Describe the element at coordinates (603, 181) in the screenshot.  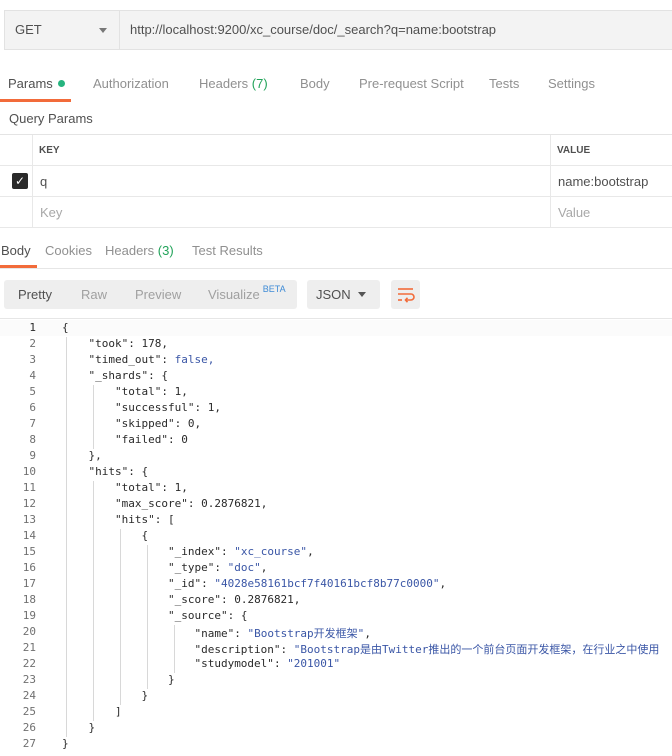
I see `param-value: name:bootstrap` at that location.